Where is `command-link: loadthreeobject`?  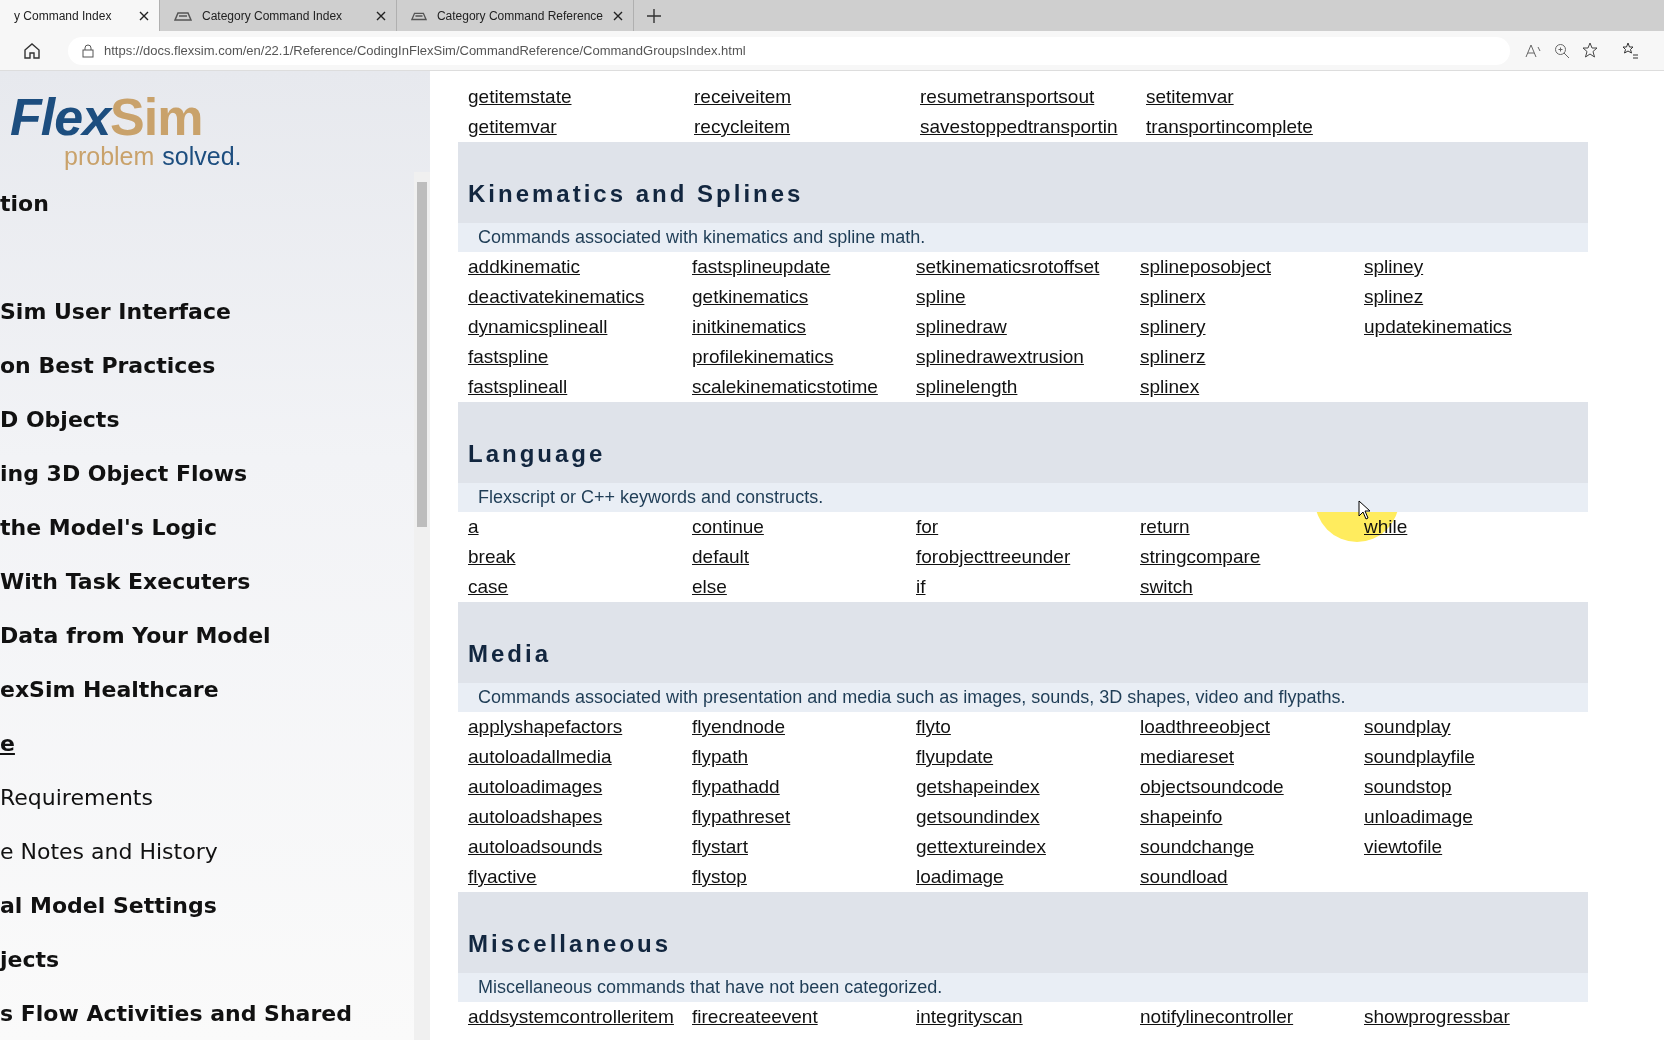 command-link: loadthreeobject is located at coordinates (1205, 727).